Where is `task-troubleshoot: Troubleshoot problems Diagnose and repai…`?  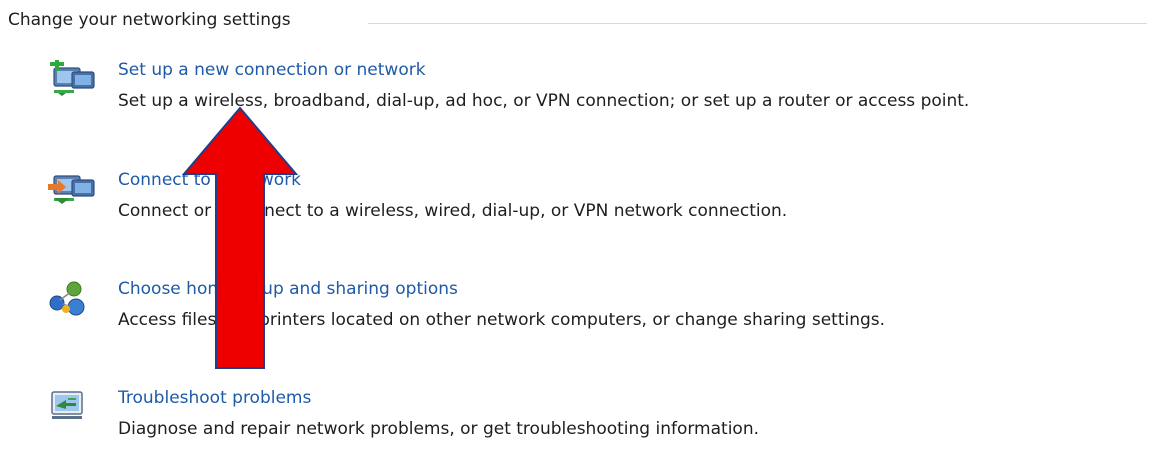
task-troubleshoot: Troubleshoot problems Diagnose and repai… is located at coordinates (576, 419).